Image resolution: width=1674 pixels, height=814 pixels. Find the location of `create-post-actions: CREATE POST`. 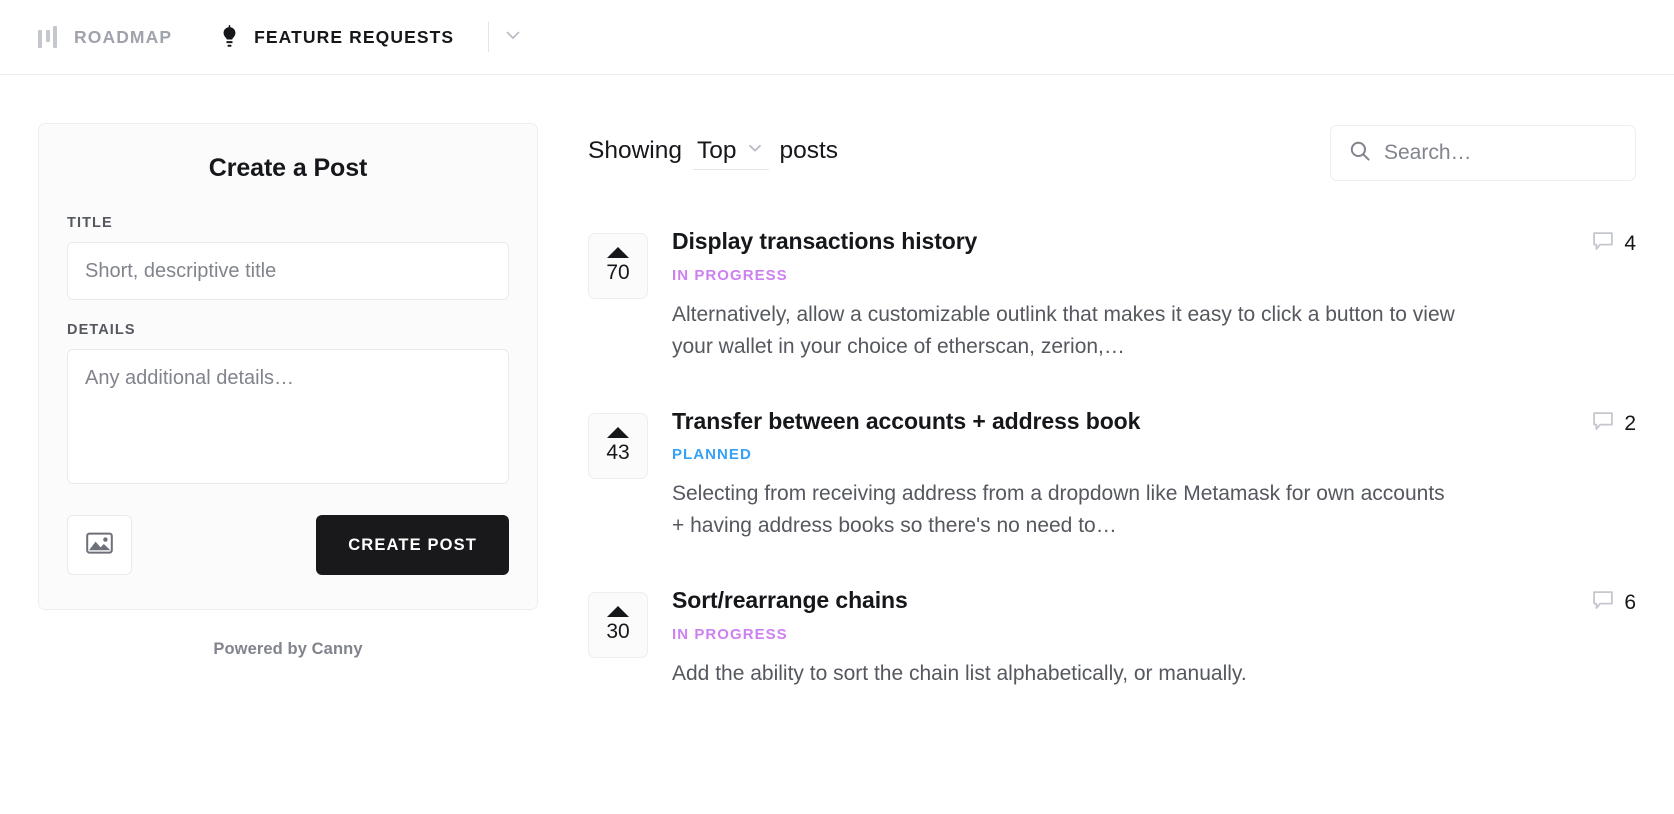

create-post-actions: CREATE POST is located at coordinates (288, 545).